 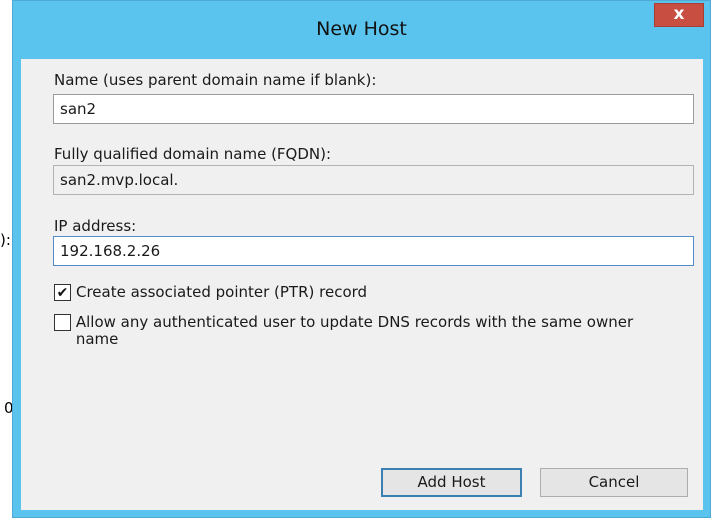 What do you see at coordinates (451, 482) in the screenshot?
I see `add-host-button: Add Host` at bounding box center [451, 482].